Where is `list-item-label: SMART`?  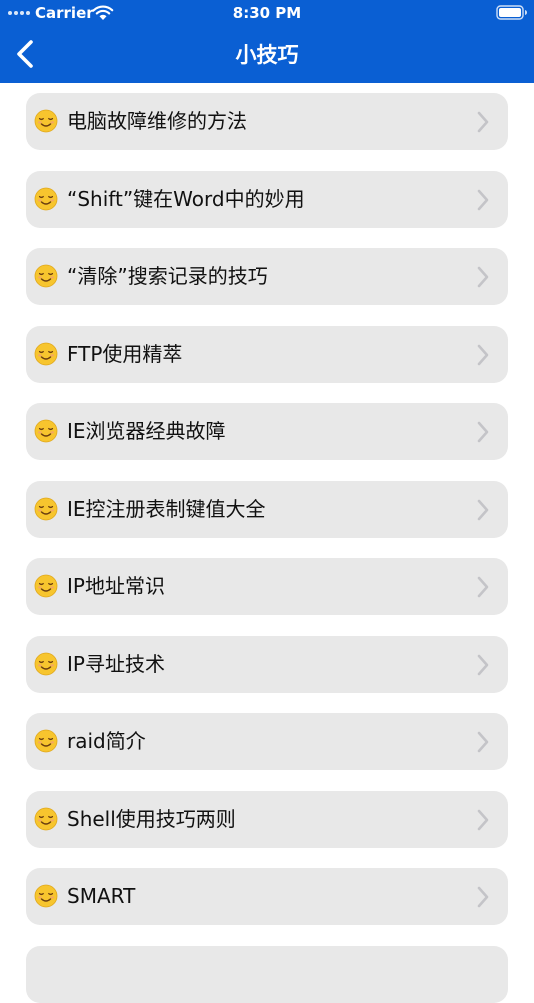
list-item-label: SMART is located at coordinates (101, 896).